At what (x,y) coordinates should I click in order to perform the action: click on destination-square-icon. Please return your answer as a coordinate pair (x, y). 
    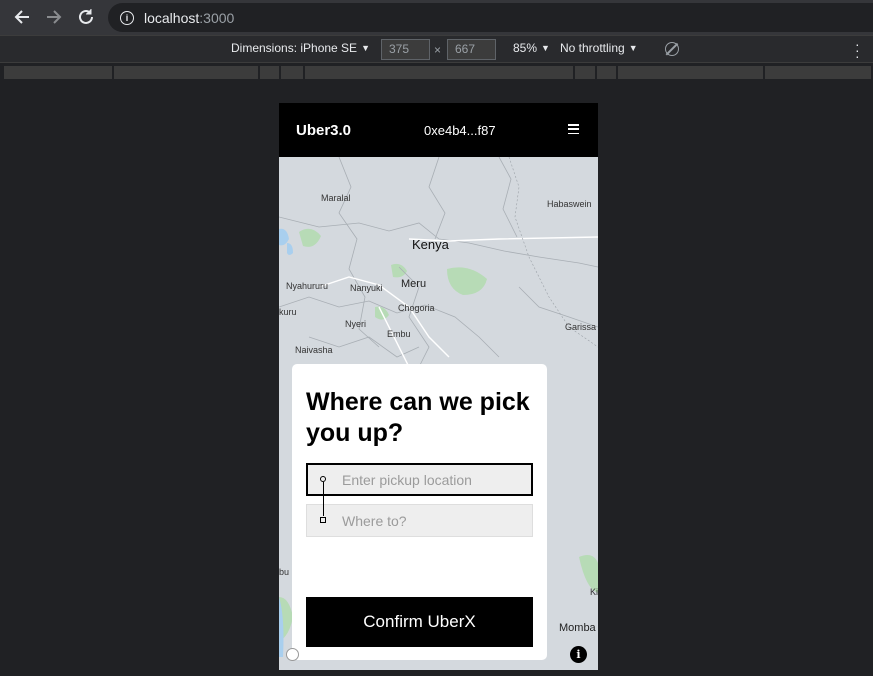
    Looking at the image, I should click on (323, 520).